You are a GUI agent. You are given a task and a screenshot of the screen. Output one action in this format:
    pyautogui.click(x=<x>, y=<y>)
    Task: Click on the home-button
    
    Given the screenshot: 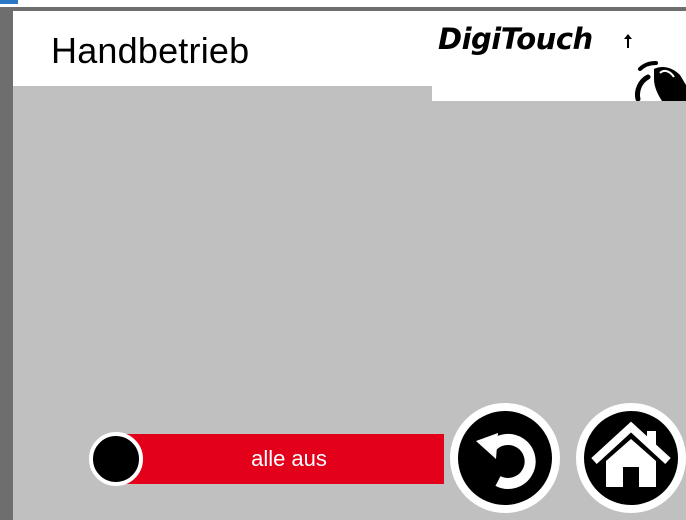 What is the action you would take?
    pyautogui.click(x=631, y=458)
    